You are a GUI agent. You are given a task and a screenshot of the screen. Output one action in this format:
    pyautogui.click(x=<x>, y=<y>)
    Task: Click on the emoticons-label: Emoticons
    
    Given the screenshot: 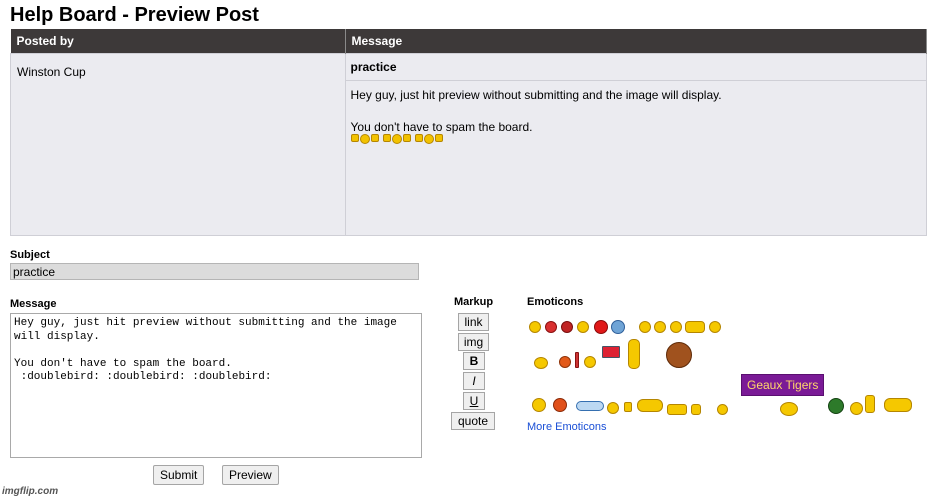 What is the action you would take?
    pyautogui.click(x=555, y=302)
    